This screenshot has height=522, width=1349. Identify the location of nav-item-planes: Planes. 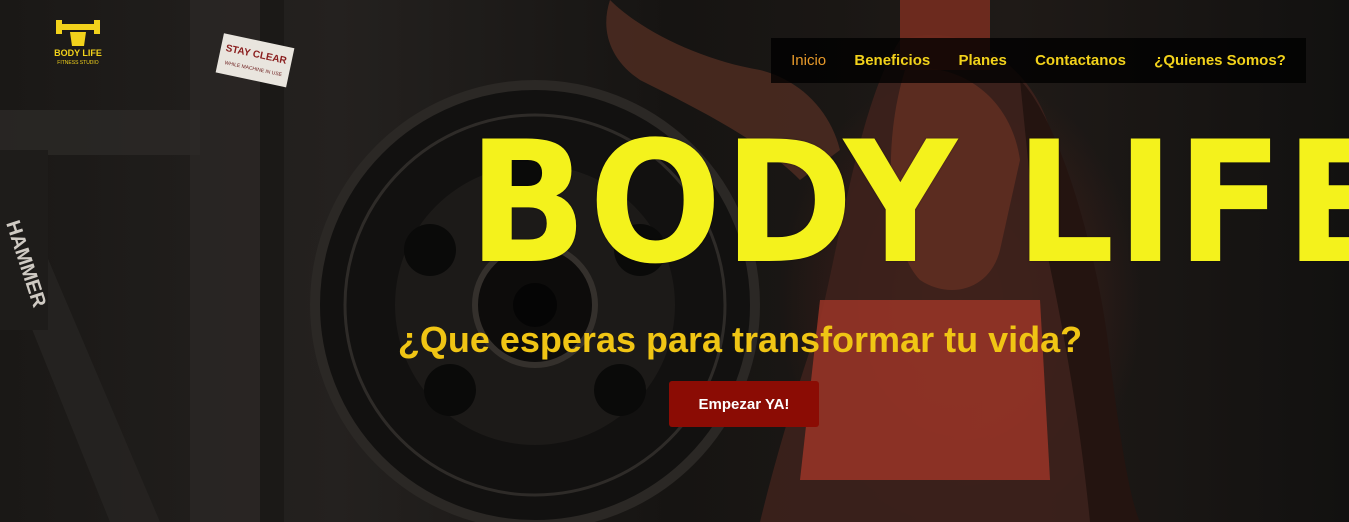
(982, 60).